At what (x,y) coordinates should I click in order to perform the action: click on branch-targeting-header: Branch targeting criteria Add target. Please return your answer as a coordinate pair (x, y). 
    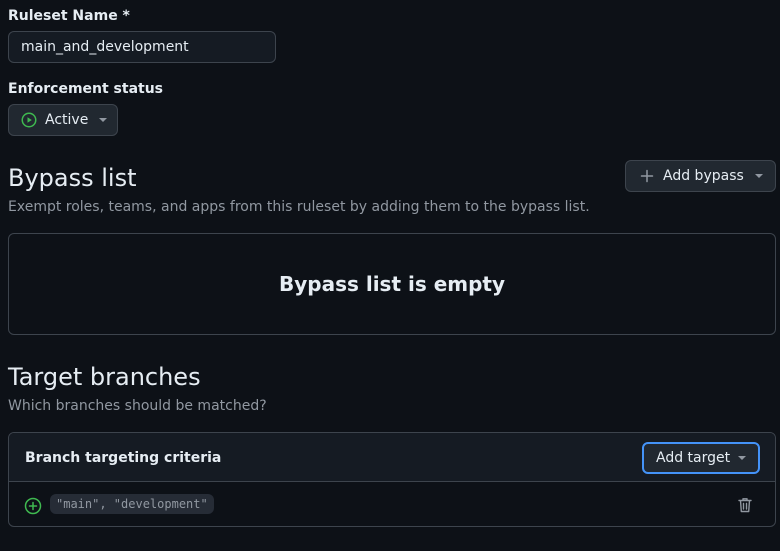
    Looking at the image, I should click on (392, 457).